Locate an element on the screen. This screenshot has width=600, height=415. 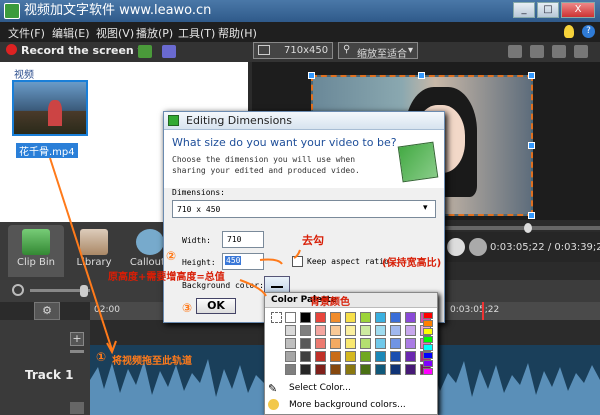
arrow-clip-to-track is located at coordinates (81, 254).